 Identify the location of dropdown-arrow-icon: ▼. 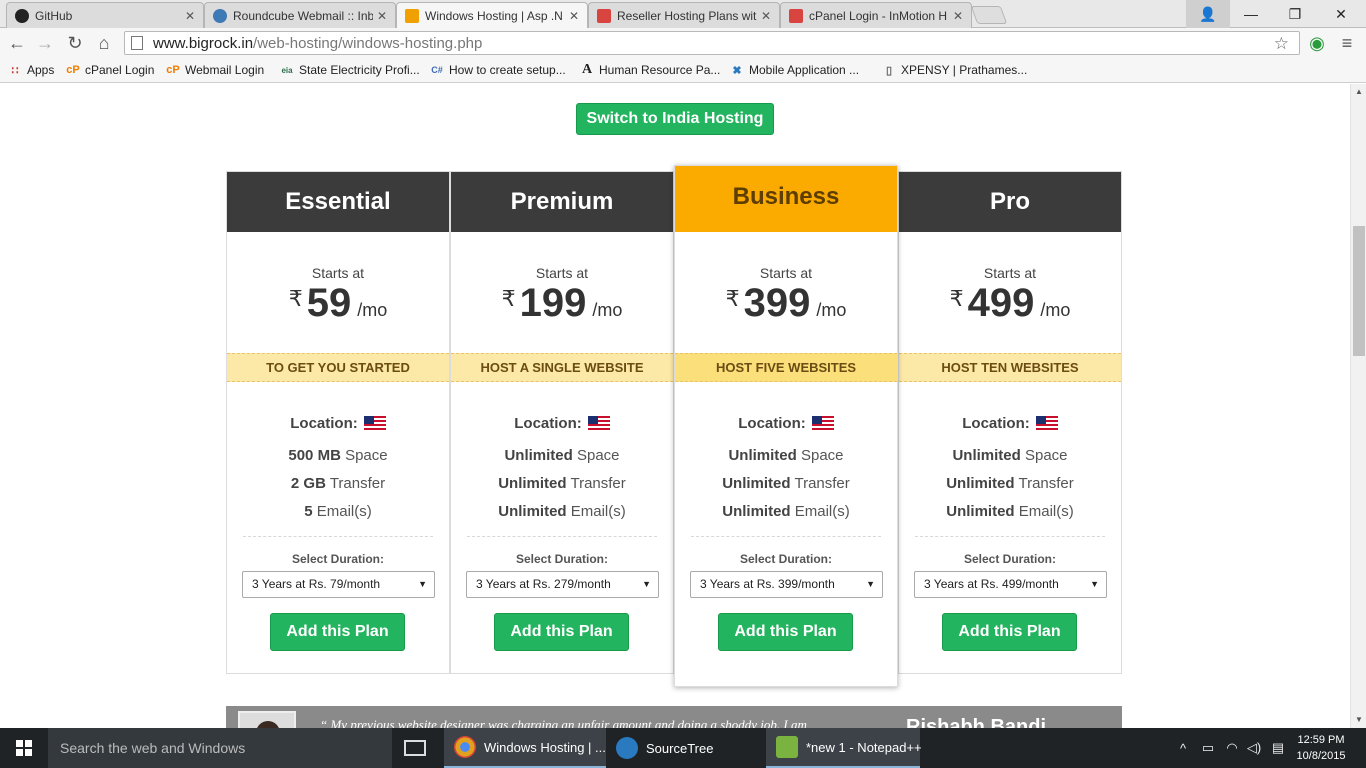
(1094, 584).